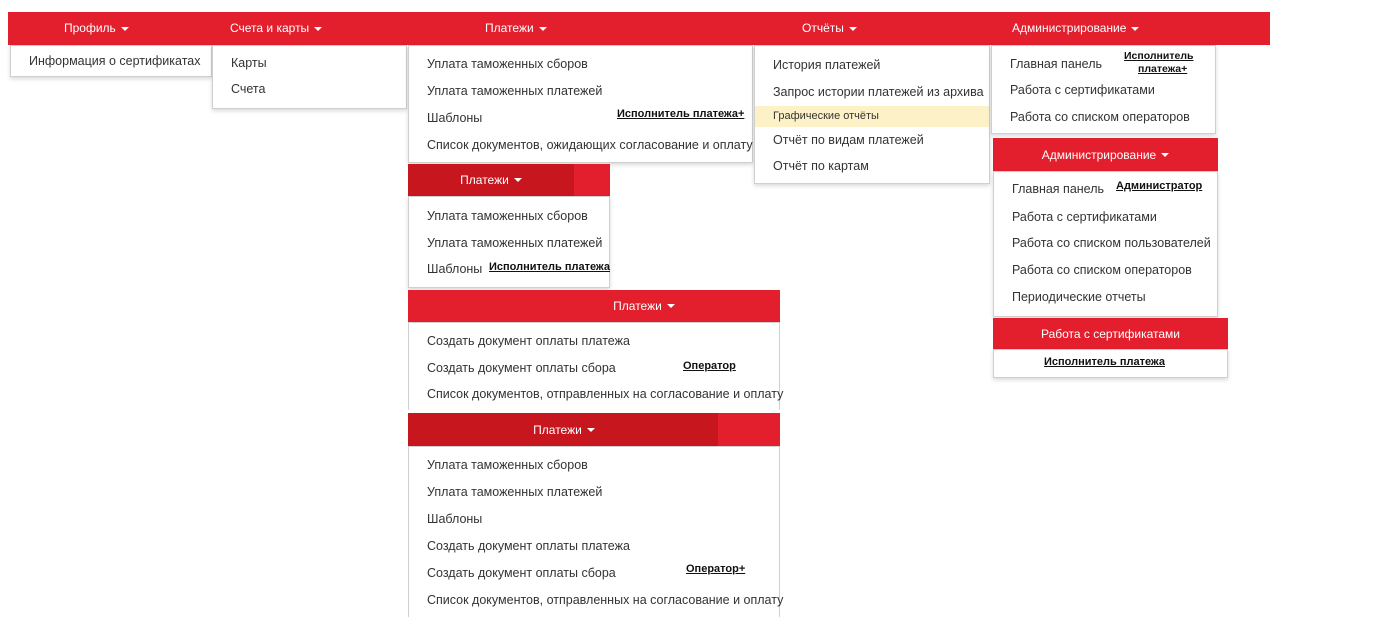  What do you see at coordinates (637, 306) in the screenshot?
I see `payments-header-3-label: Платежи` at bounding box center [637, 306].